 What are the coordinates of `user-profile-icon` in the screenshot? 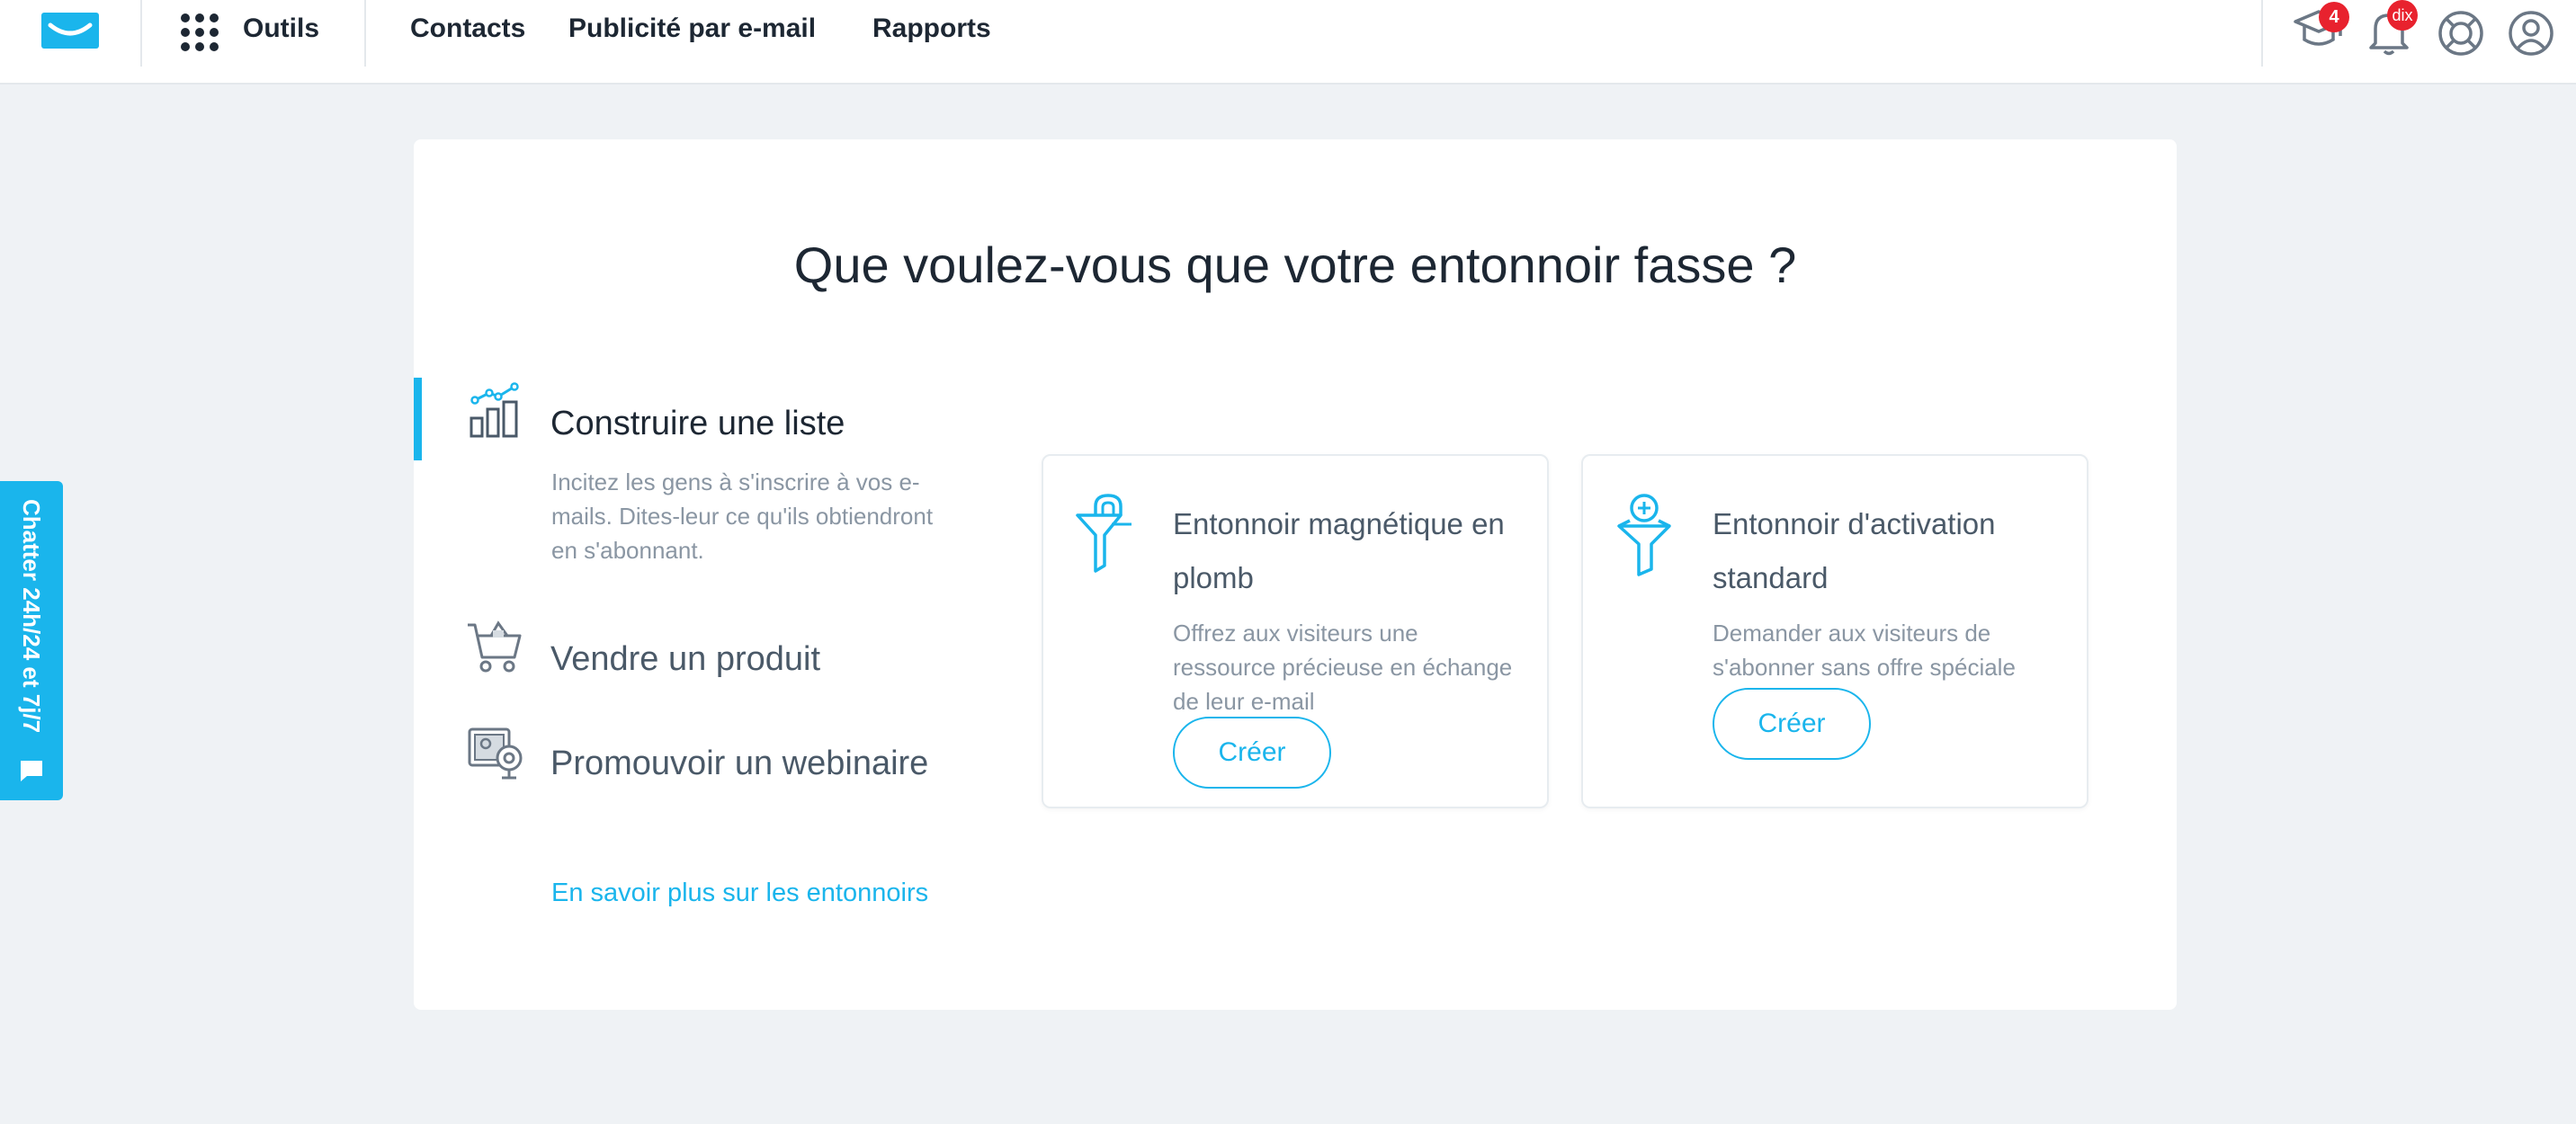 It's located at (2531, 33).